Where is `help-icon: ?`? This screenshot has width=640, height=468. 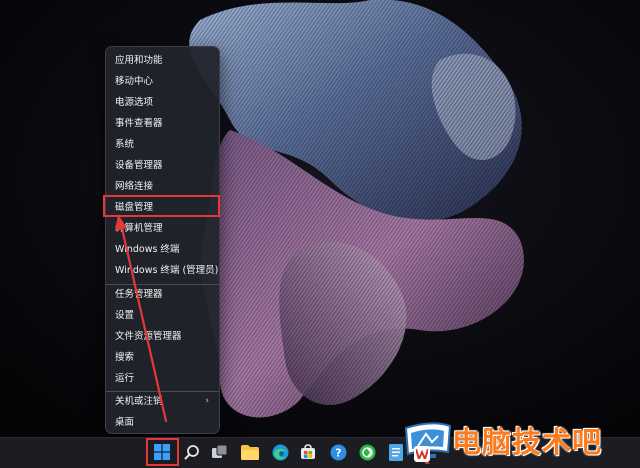 help-icon: ? is located at coordinates (338, 452).